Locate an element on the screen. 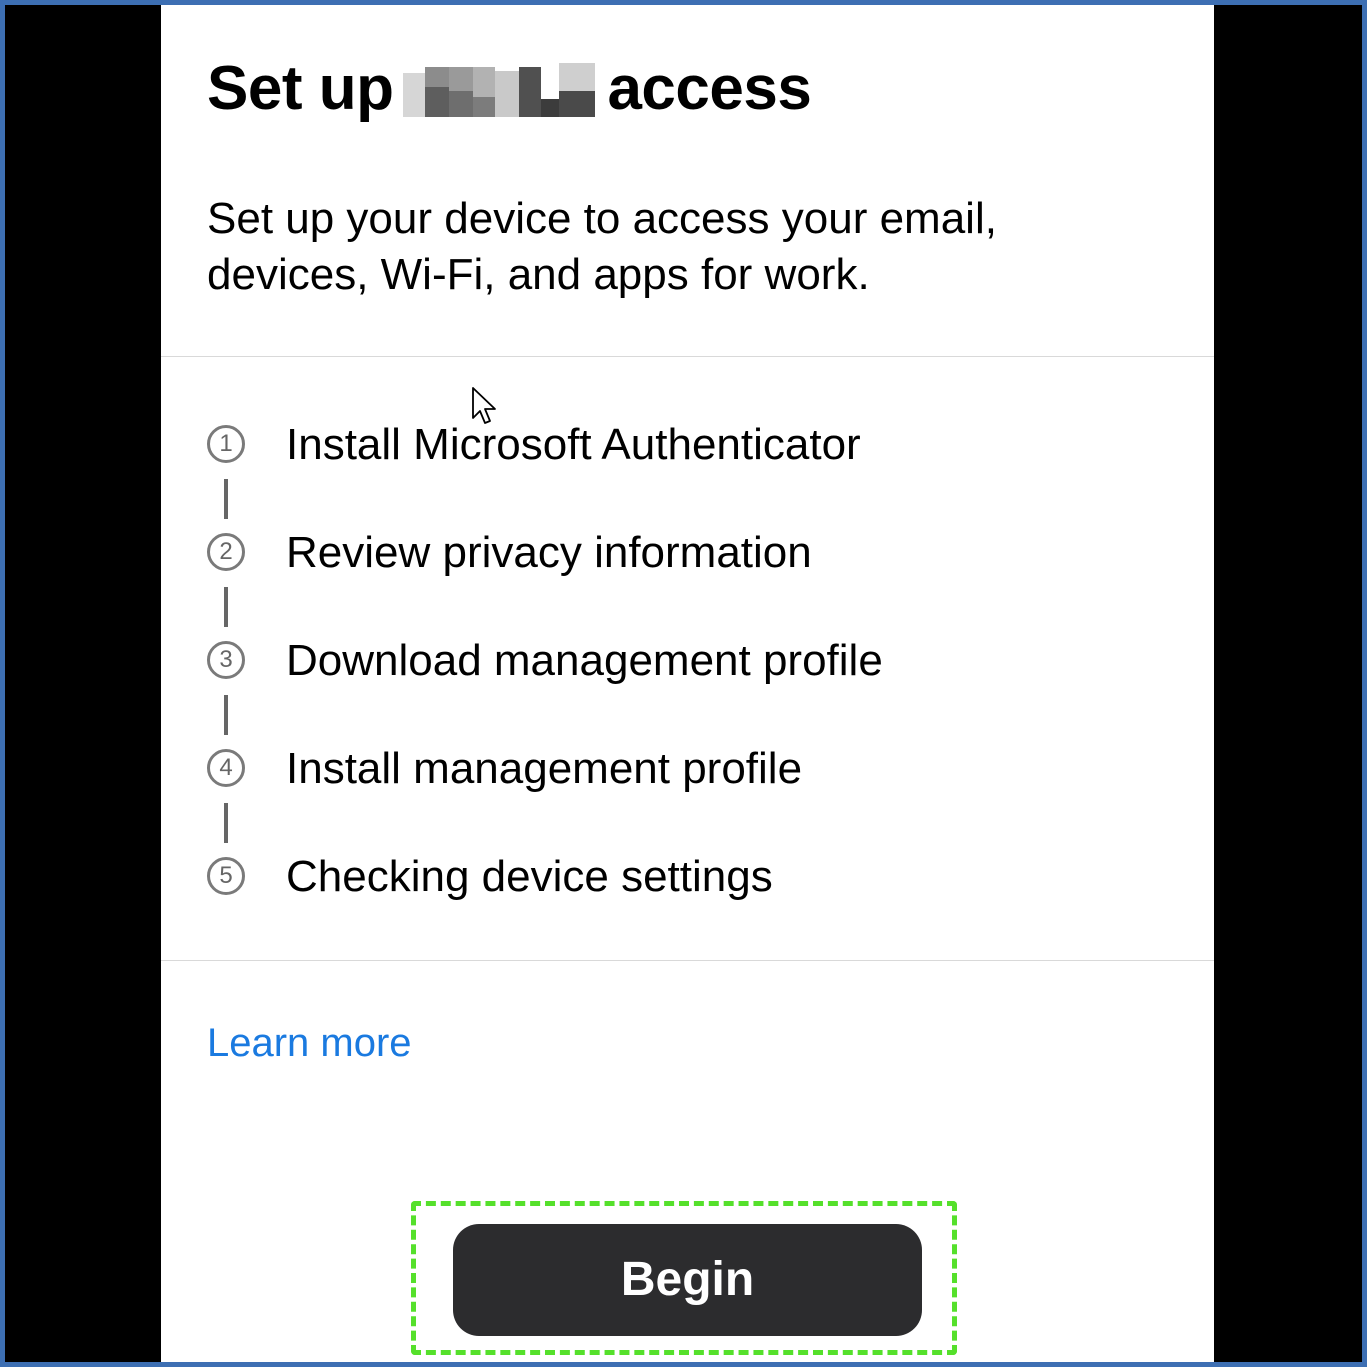  right-letterbox is located at coordinates (1288, 683).